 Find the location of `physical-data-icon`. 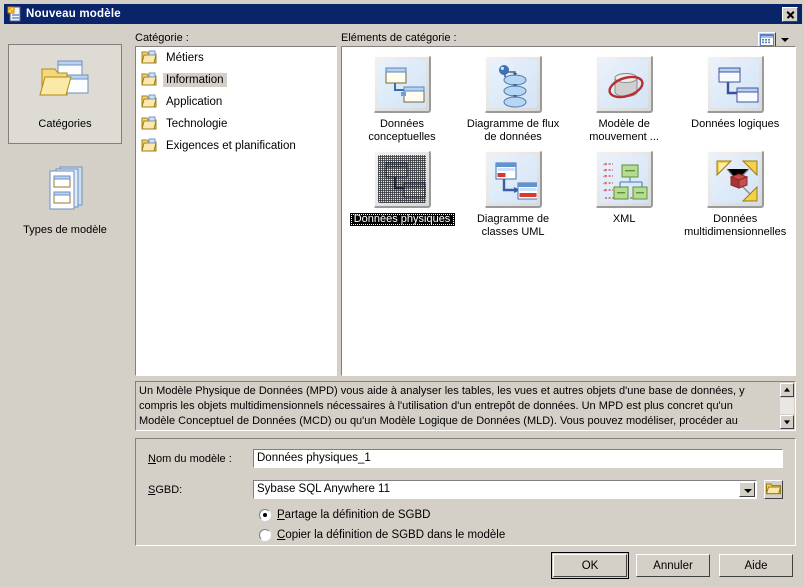

physical-data-icon is located at coordinates (402, 179).